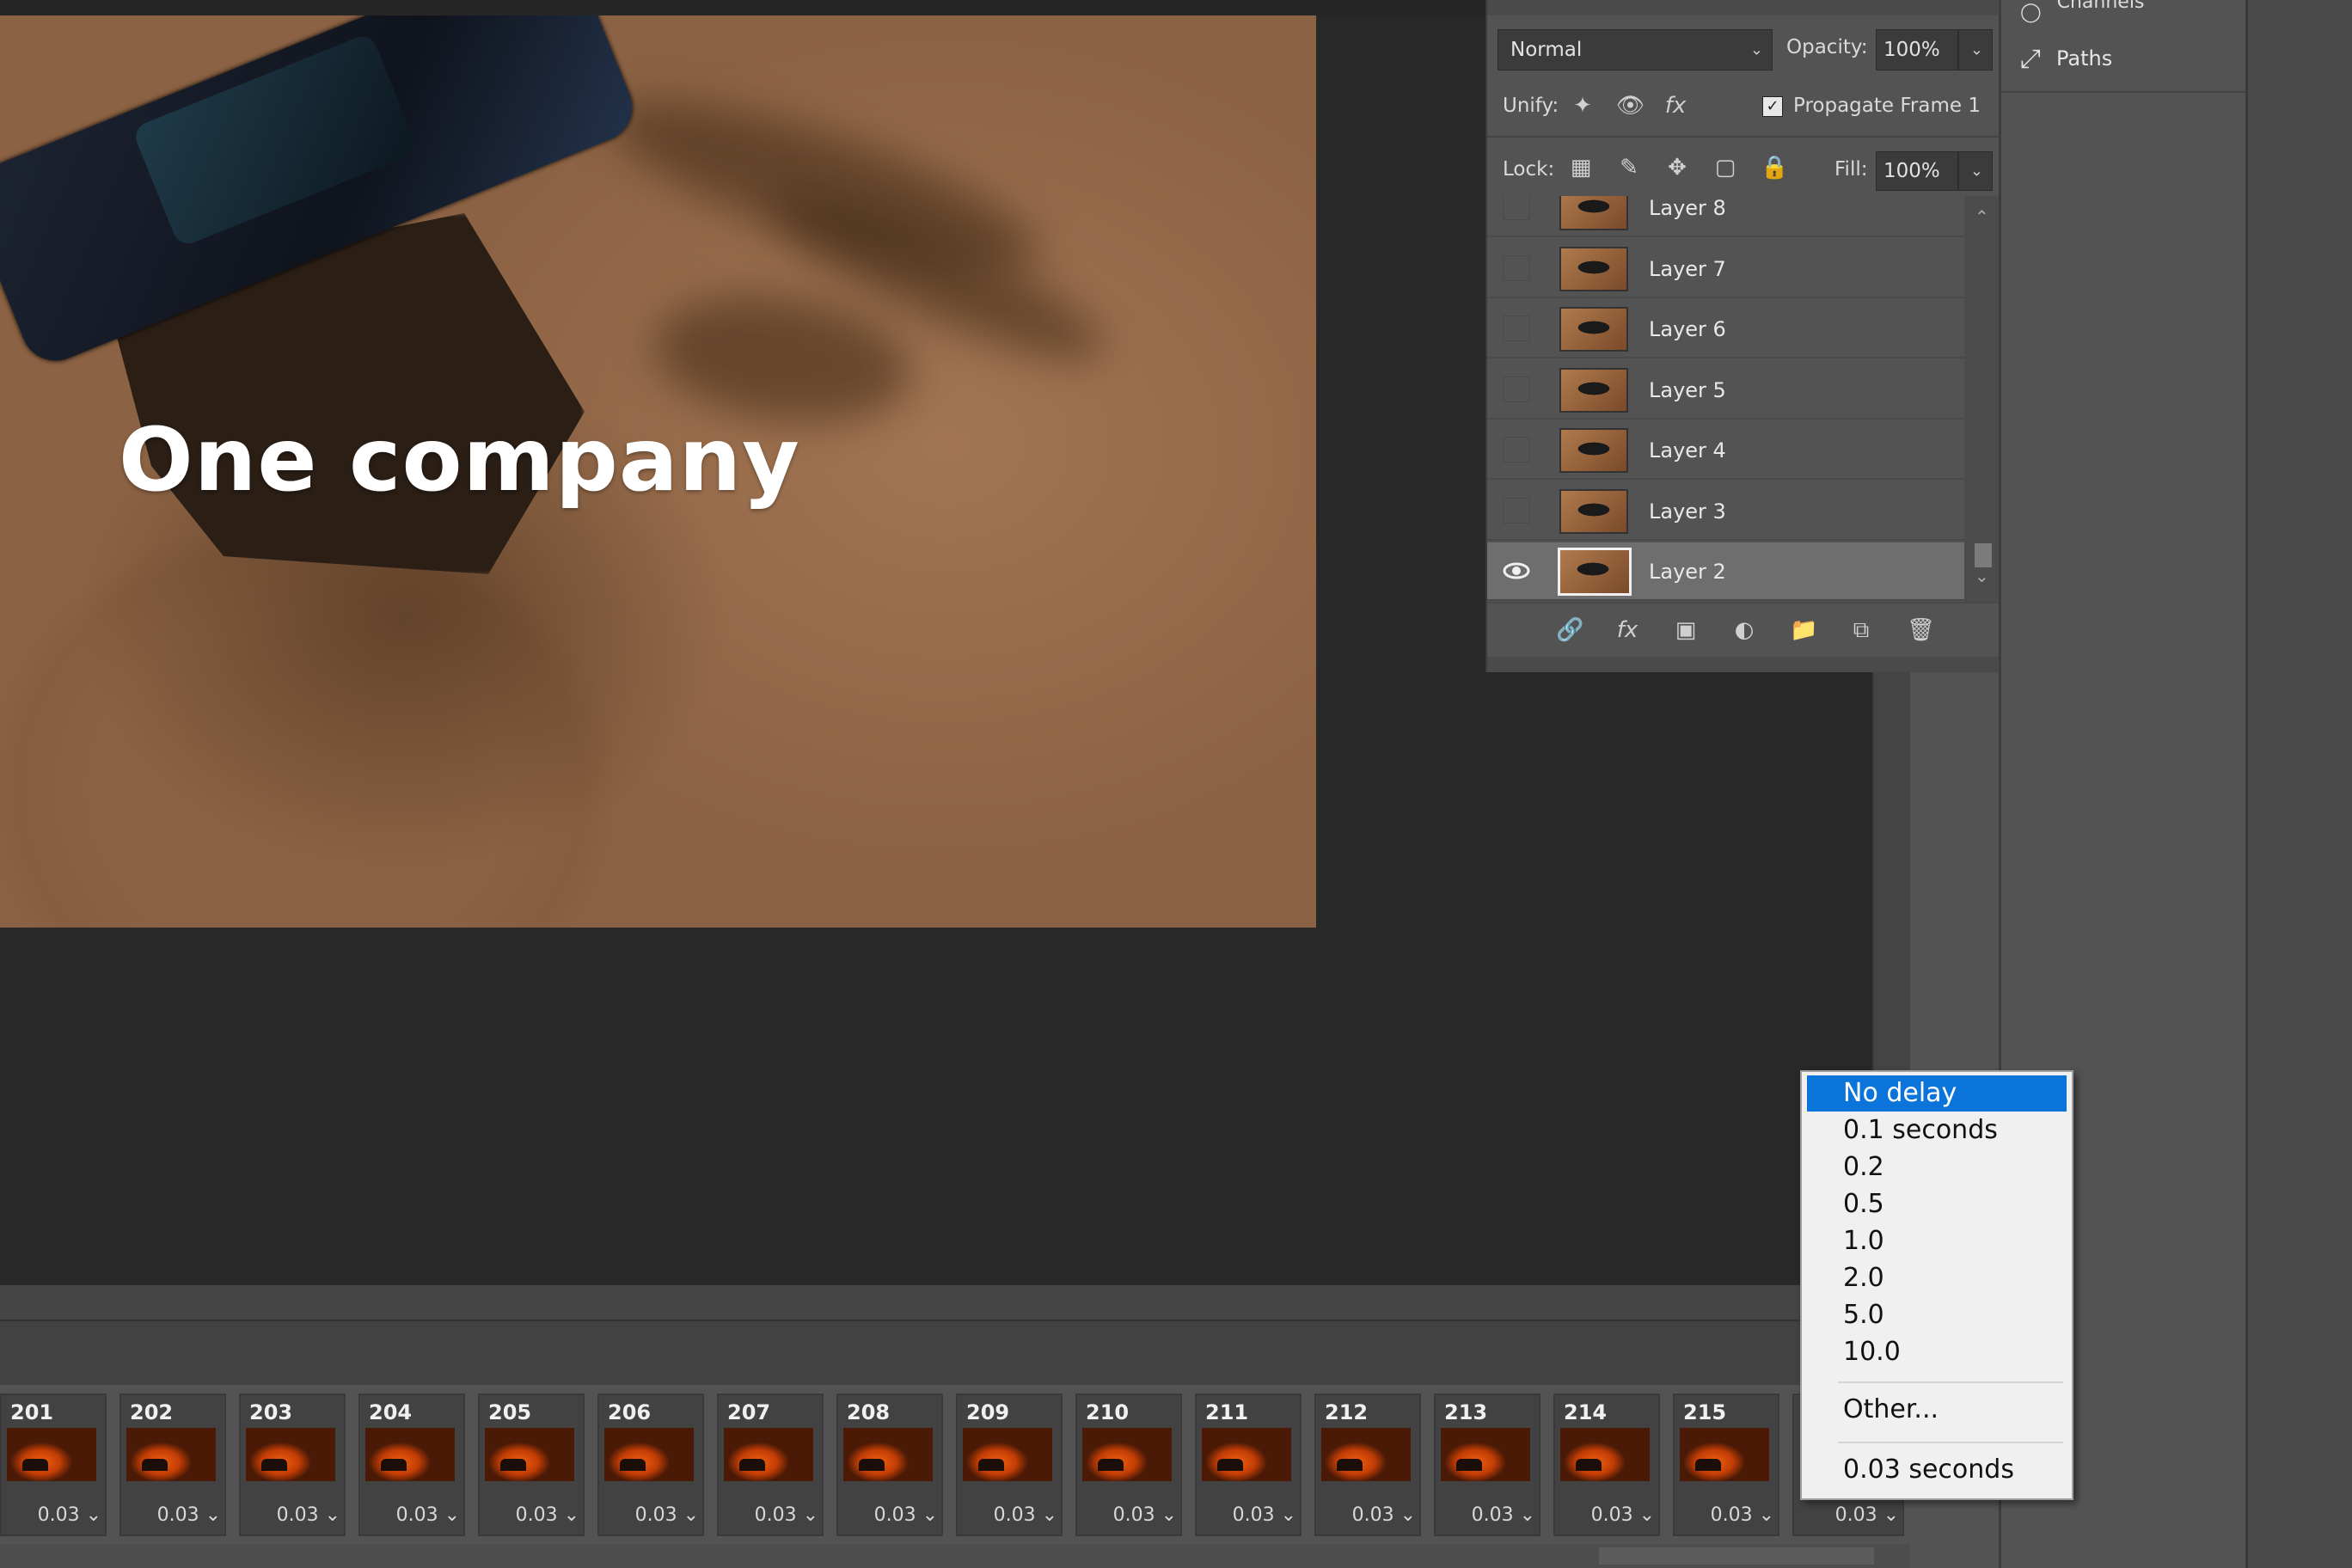 This screenshot has height=1568, width=2352. Describe the element at coordinates (1630, 106) in the screenshot. I see `unify-visibility-icon: 👁` at that location.